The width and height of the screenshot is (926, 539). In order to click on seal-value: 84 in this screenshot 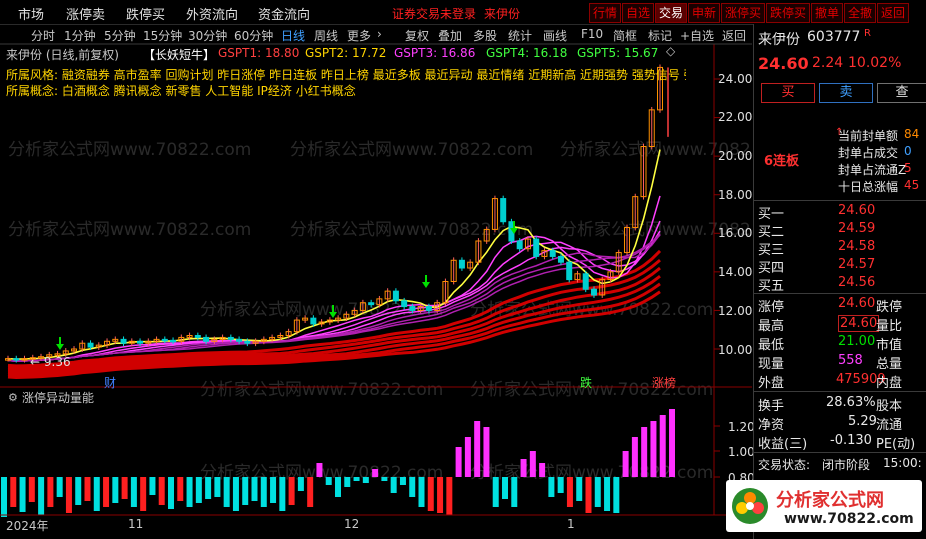, I will do `click(912, 134)`.